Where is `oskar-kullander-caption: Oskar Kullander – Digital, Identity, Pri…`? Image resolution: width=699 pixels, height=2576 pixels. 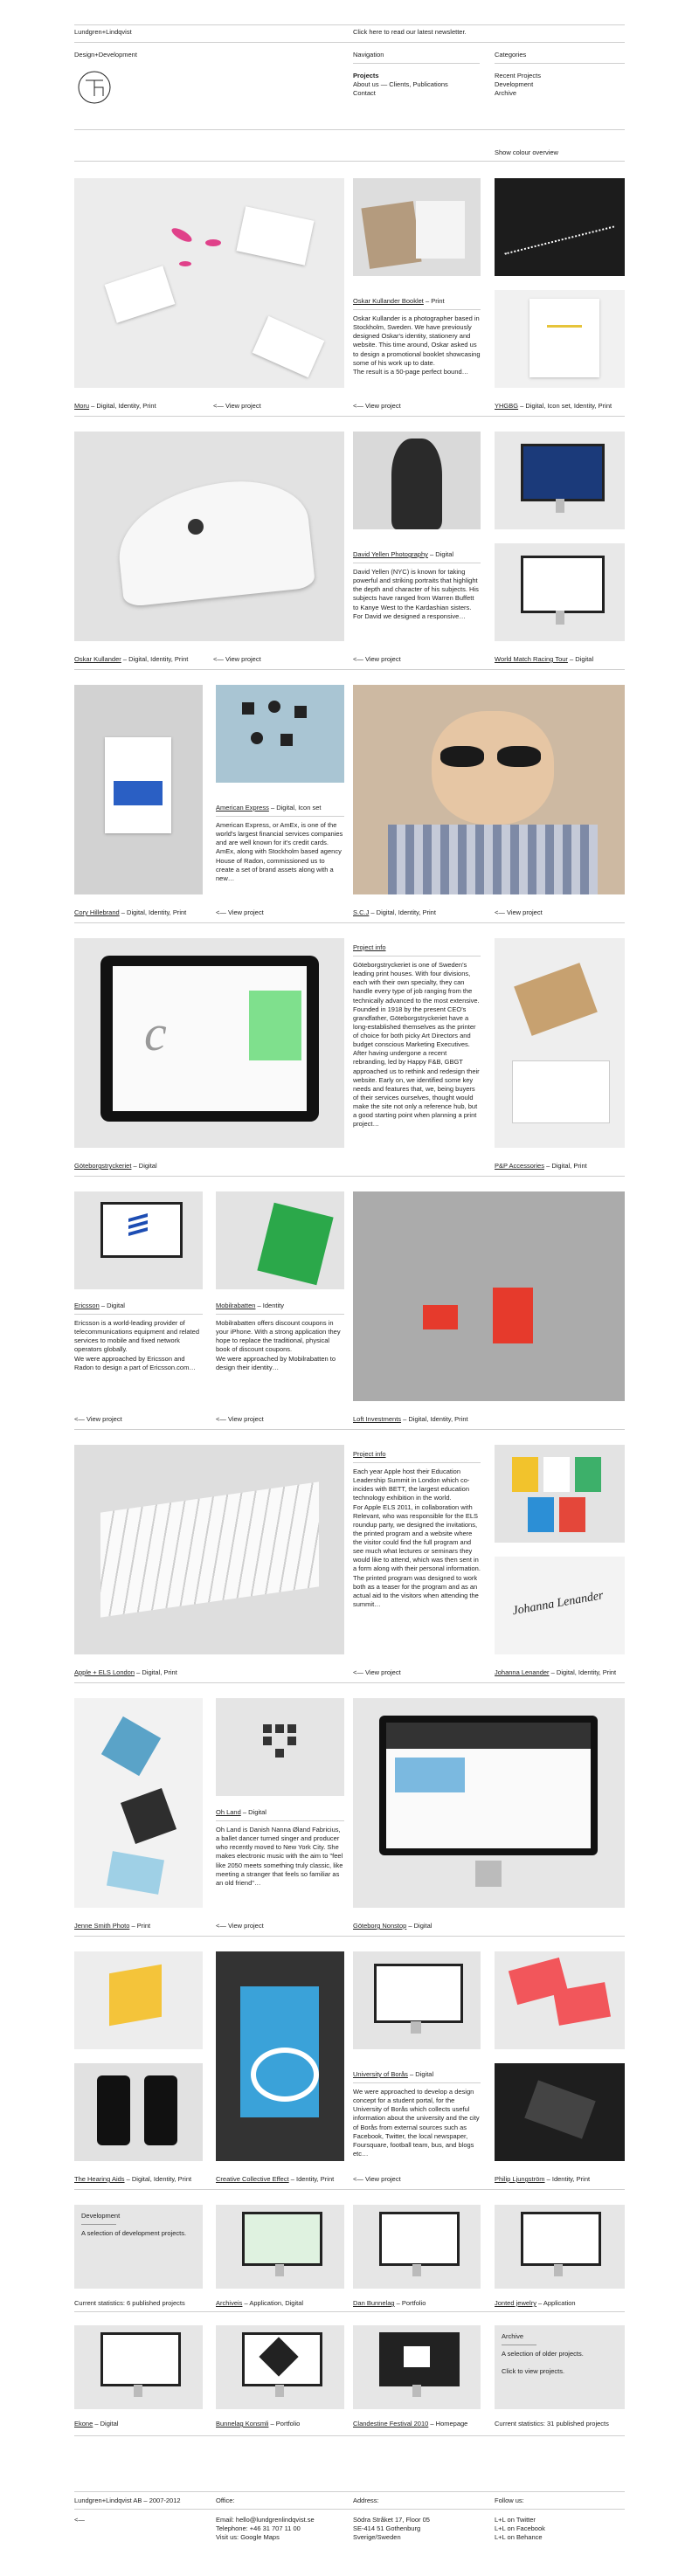 oskar-kullander-caption: Oskar Kullander – Digital, Identity, Pri… is located at coordinates (131, 659).